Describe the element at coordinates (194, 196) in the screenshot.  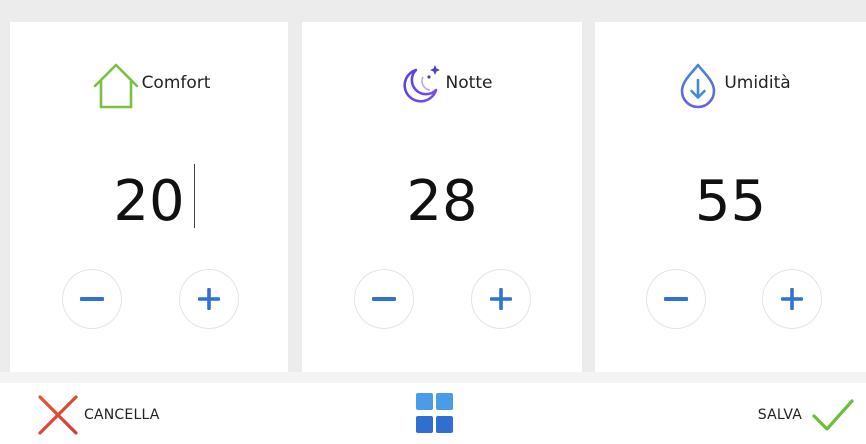
I see `text-cursor` at that location.